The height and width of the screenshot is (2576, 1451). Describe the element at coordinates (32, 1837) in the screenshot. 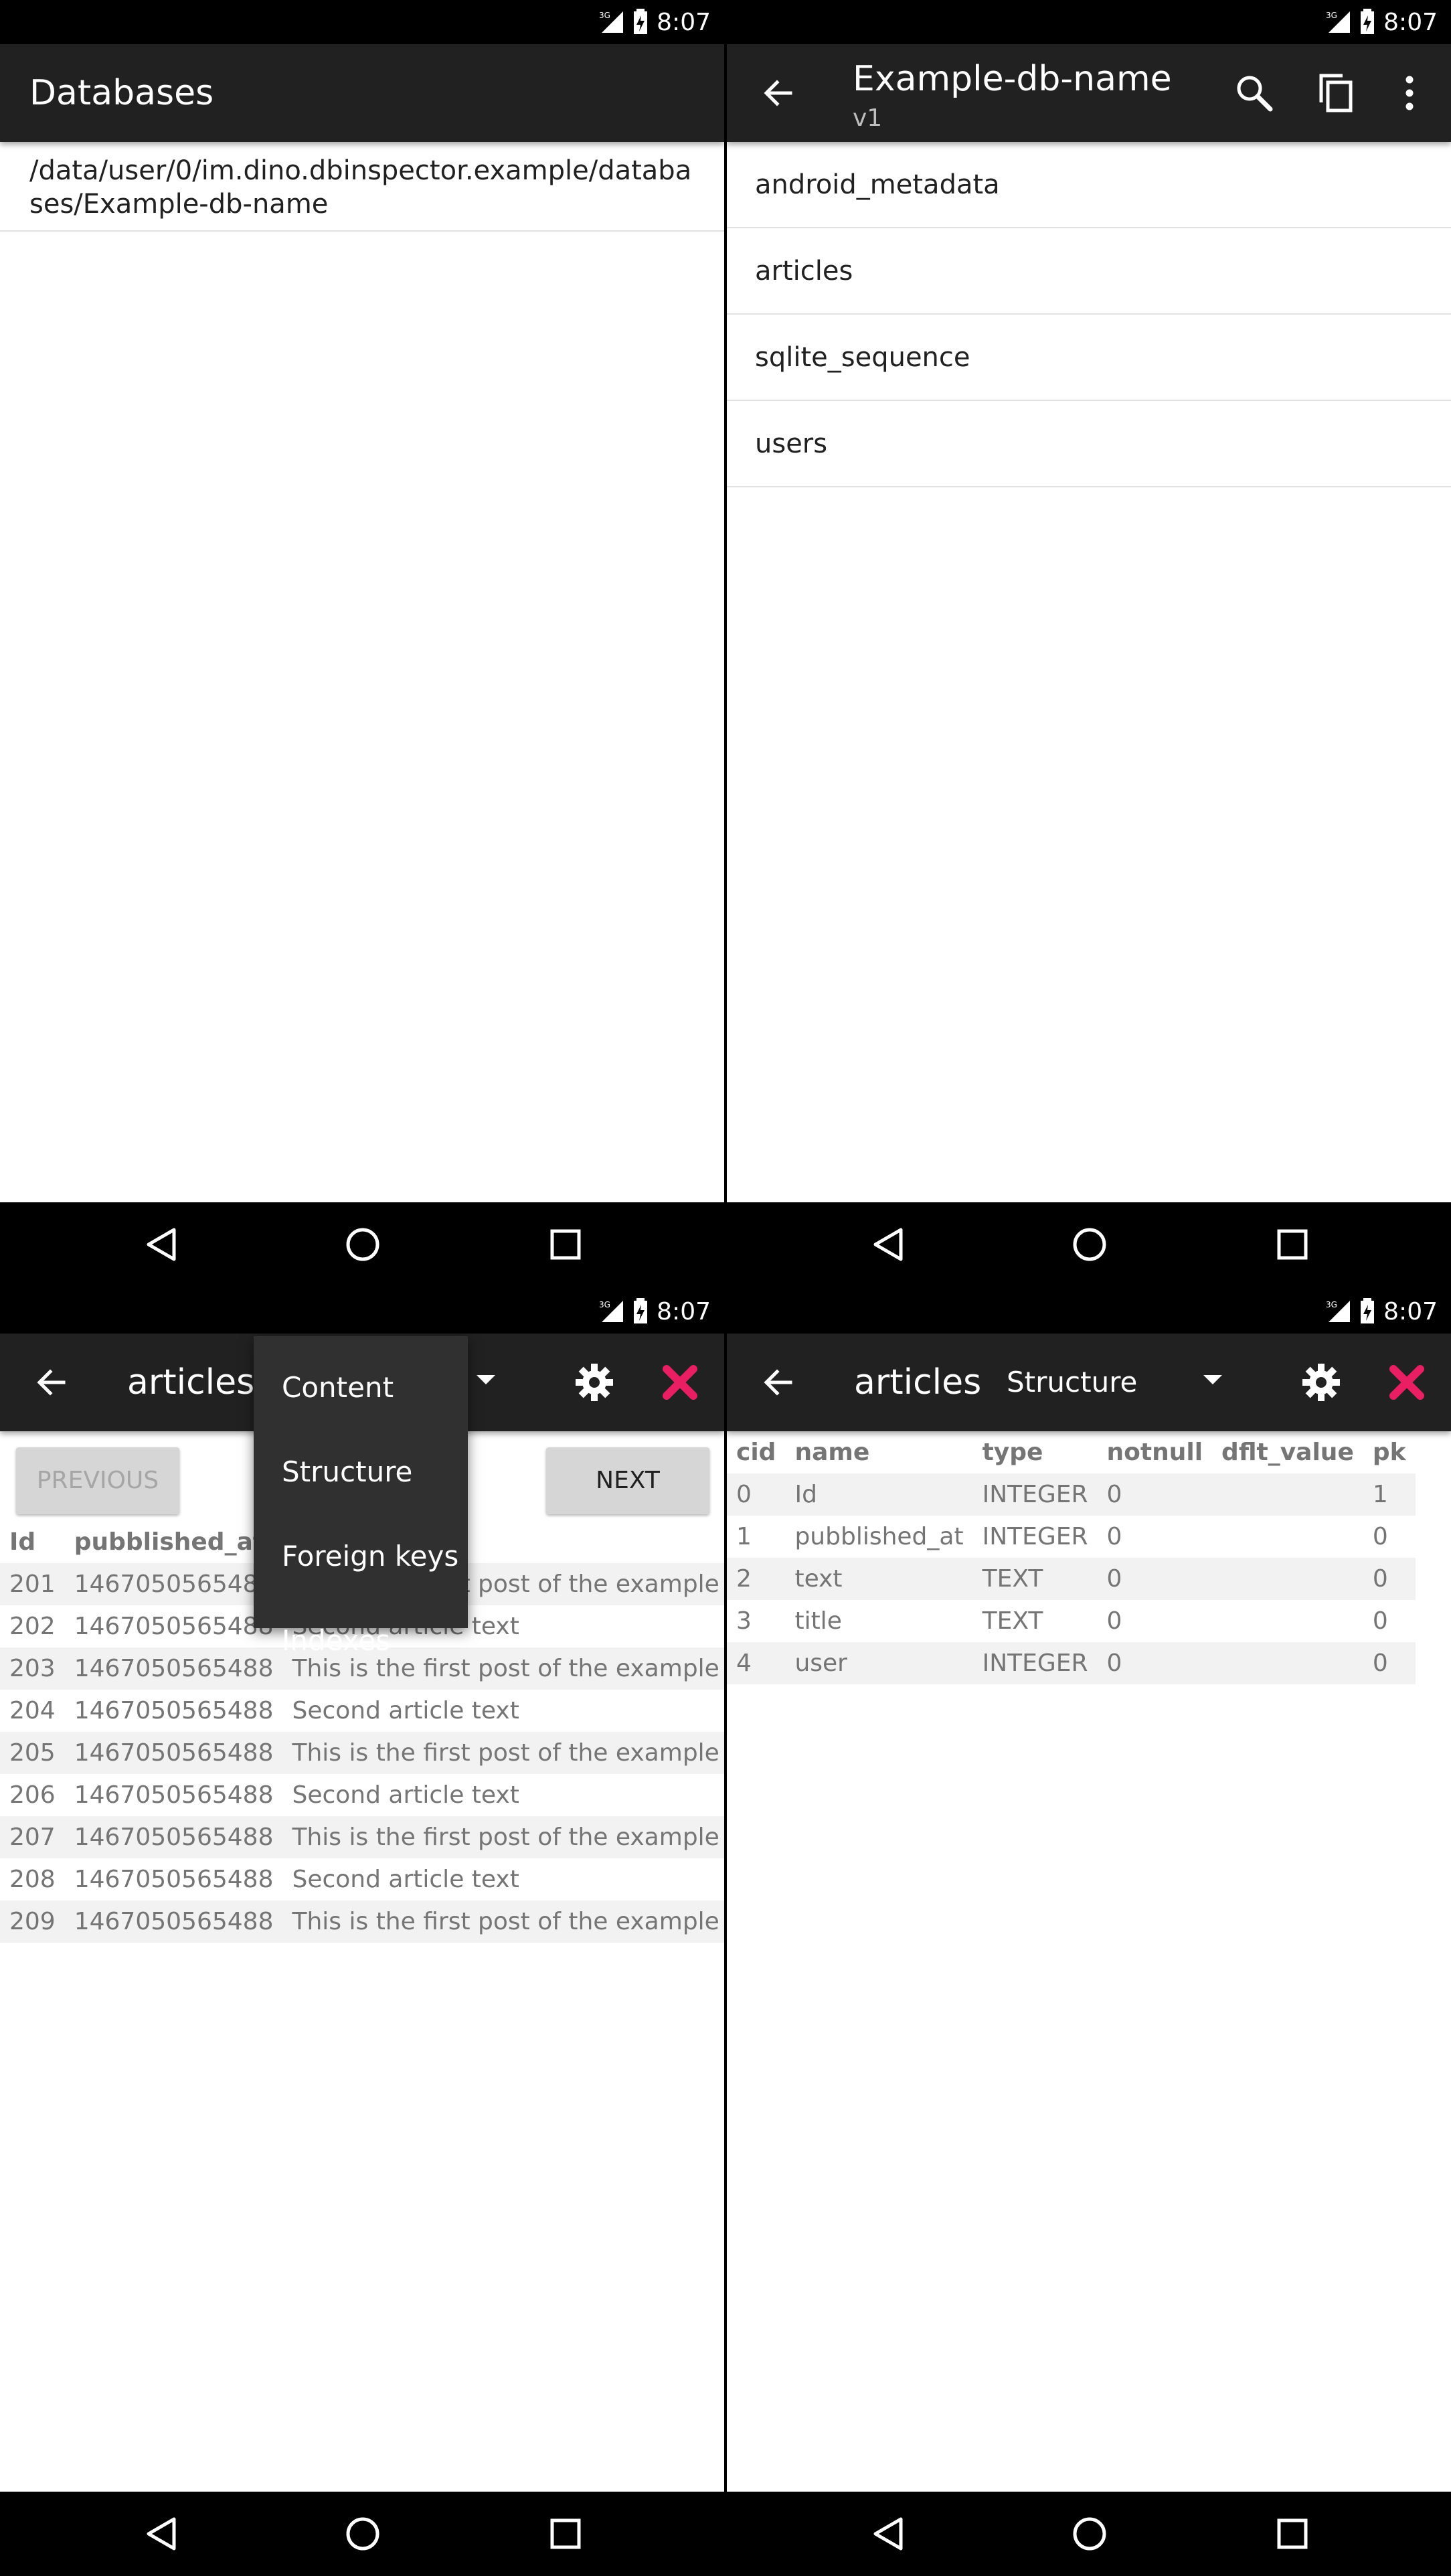

I see `table-cell: 207` at that location.